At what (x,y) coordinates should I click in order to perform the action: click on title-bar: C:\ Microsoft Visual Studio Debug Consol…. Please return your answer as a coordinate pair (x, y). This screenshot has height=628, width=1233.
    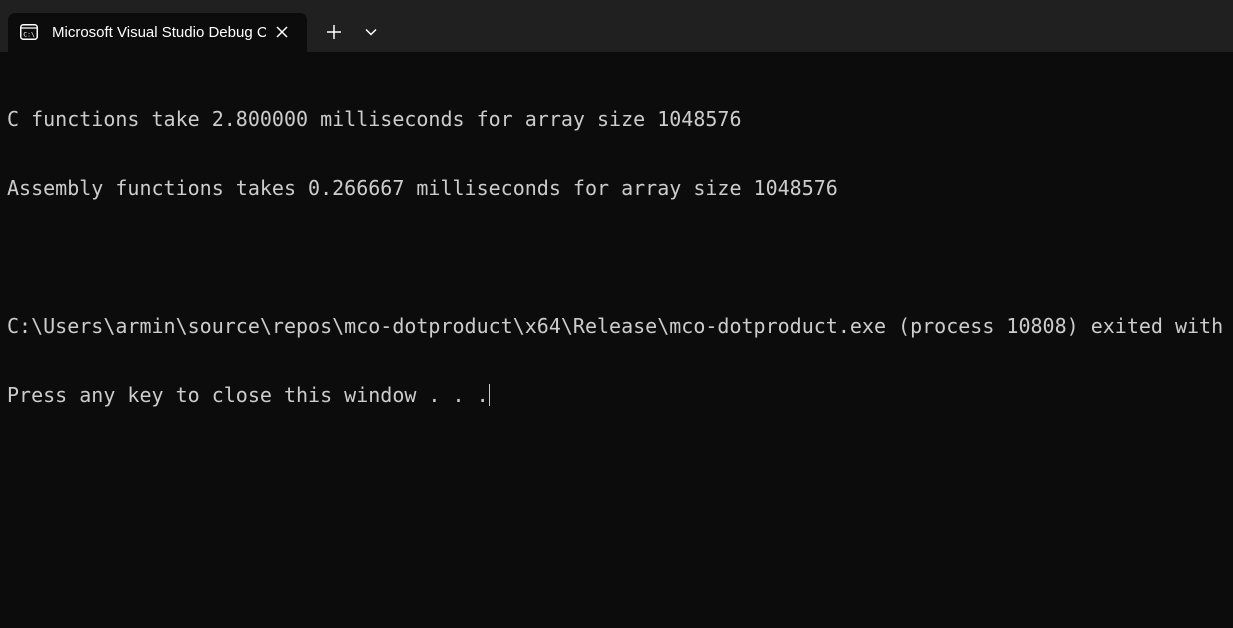
    Looking at the image, I should click on (616, 26).